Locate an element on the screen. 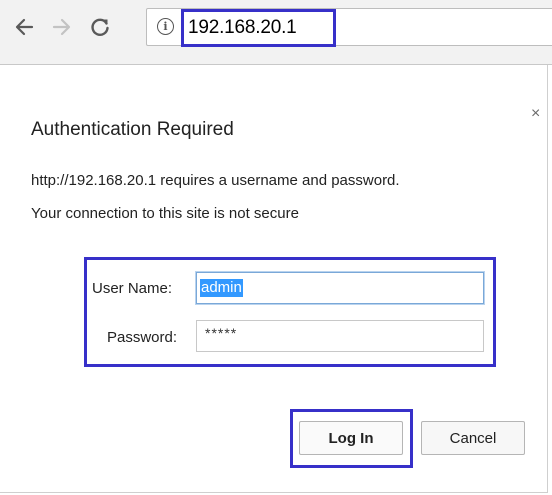 The height and width of the screenshot is (495, 552). close-icon: × is located at coordinates (535, 114).